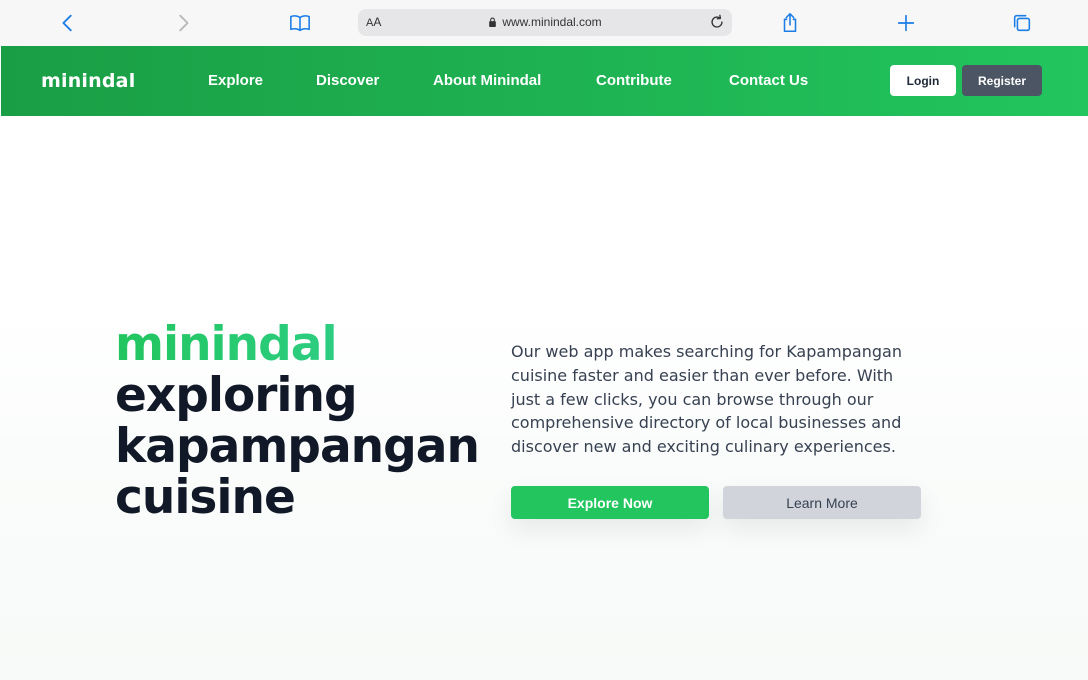 This screenshot has height=680, width=1088. Describe the element at coordinates (906, 23) in the screenshot. I see `plus-icon` at that location.